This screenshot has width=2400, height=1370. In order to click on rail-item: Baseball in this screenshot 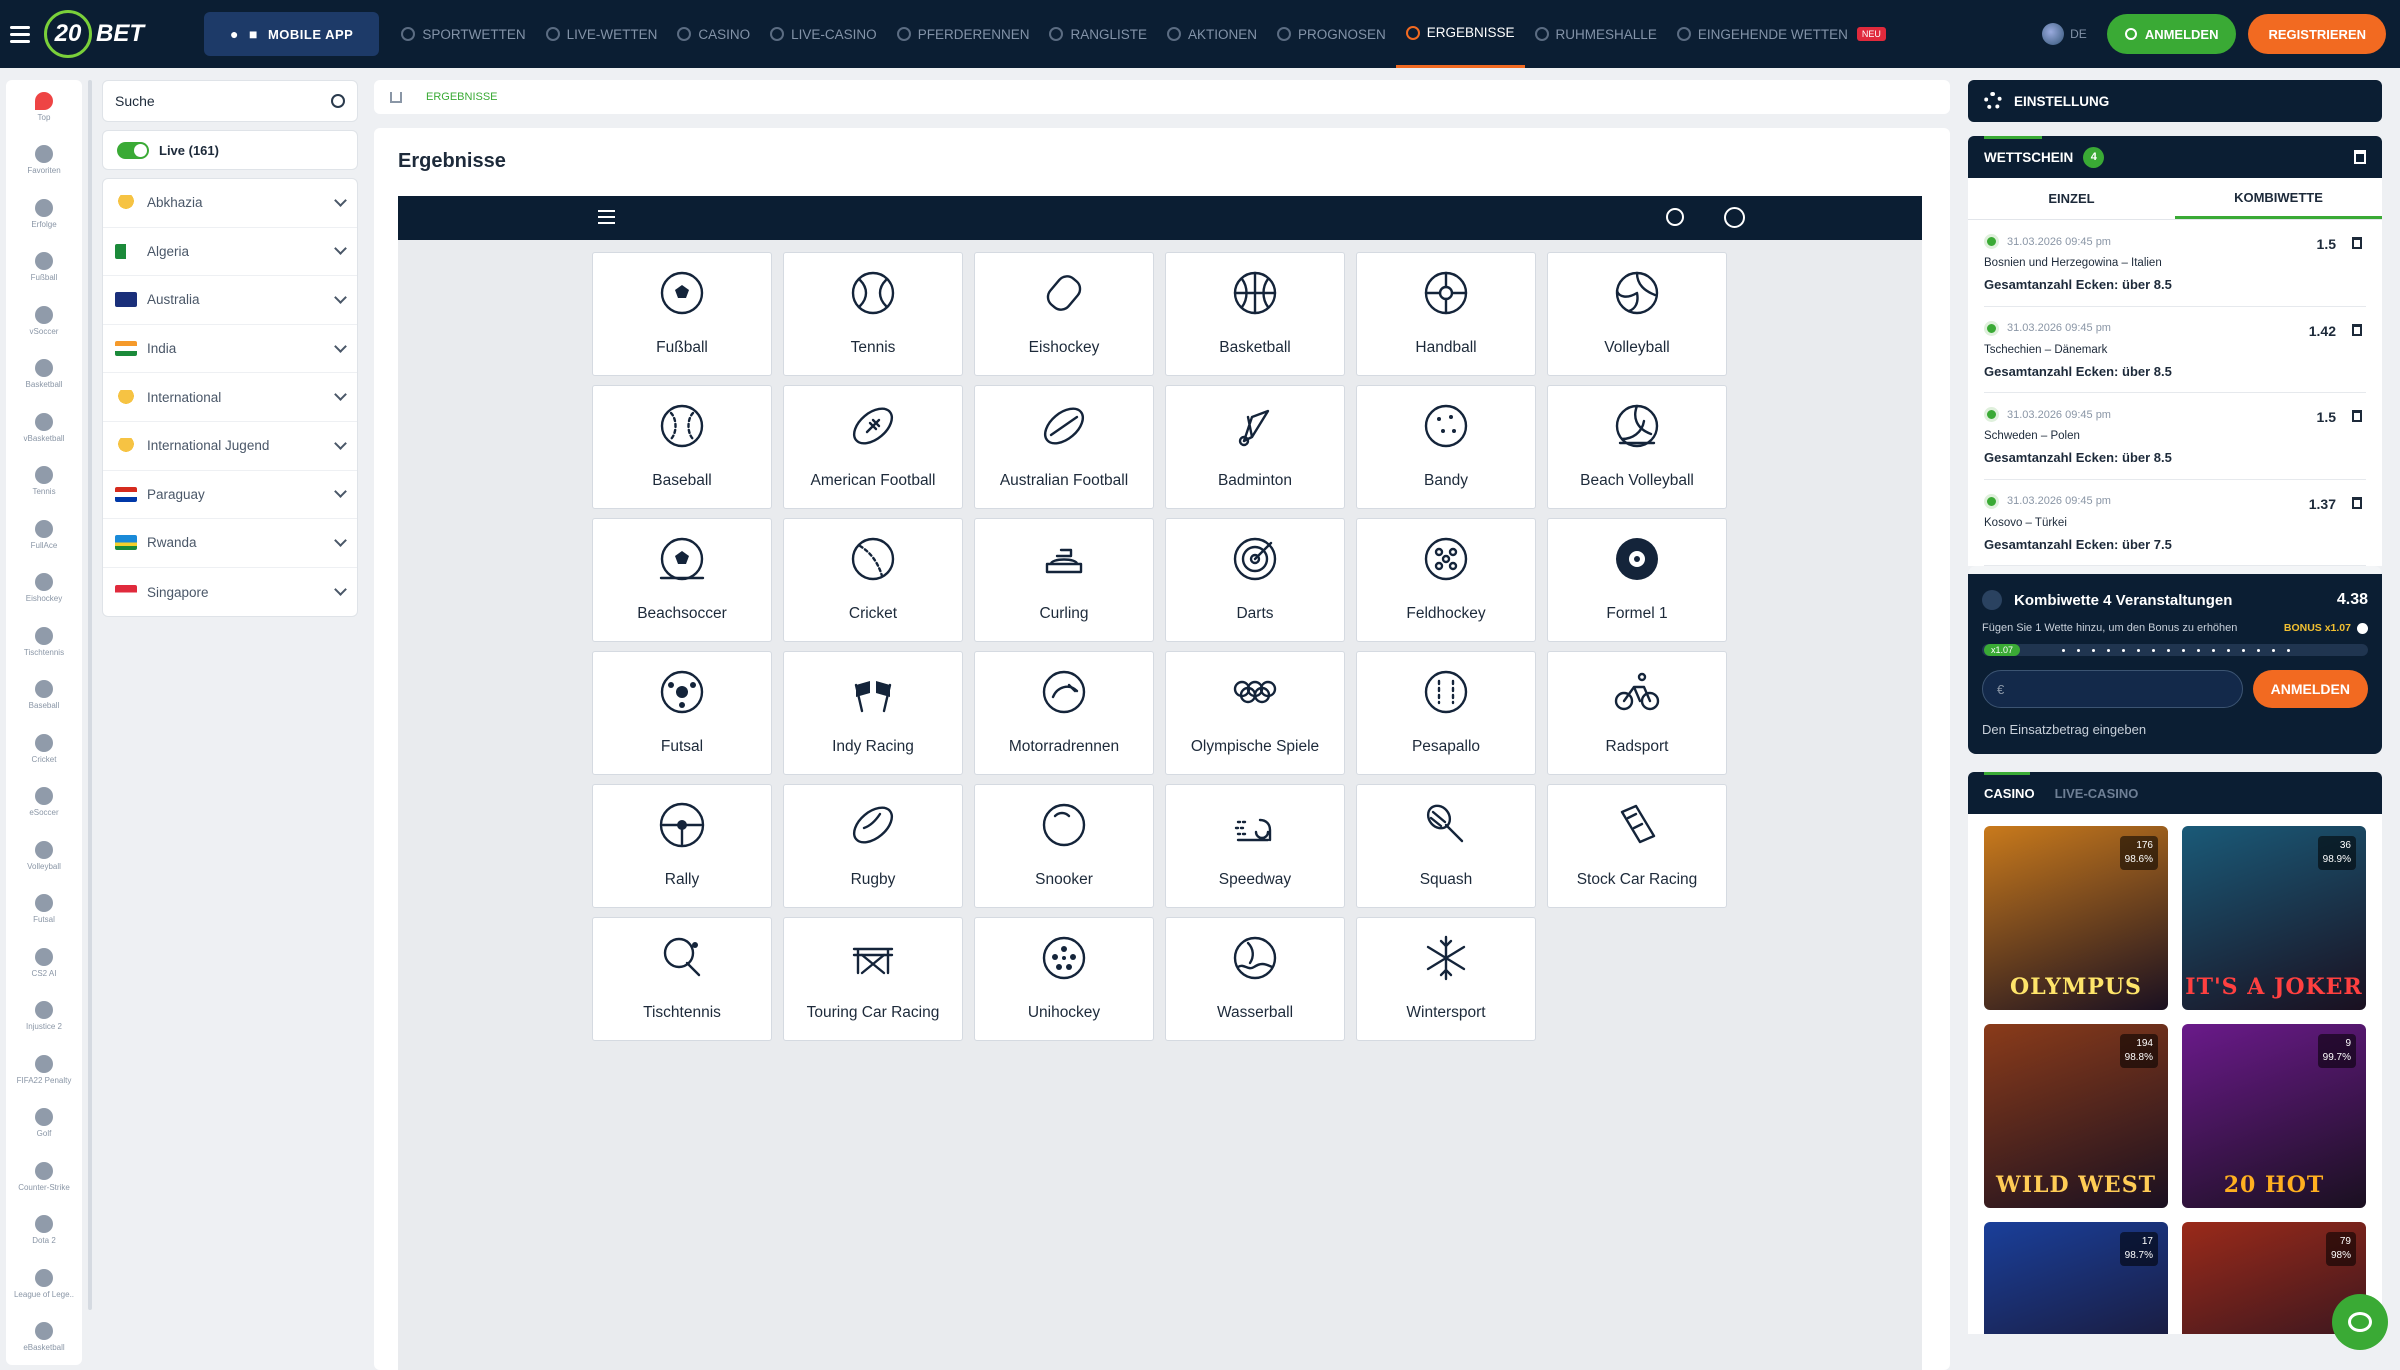, I will do `click(44, 696)`.